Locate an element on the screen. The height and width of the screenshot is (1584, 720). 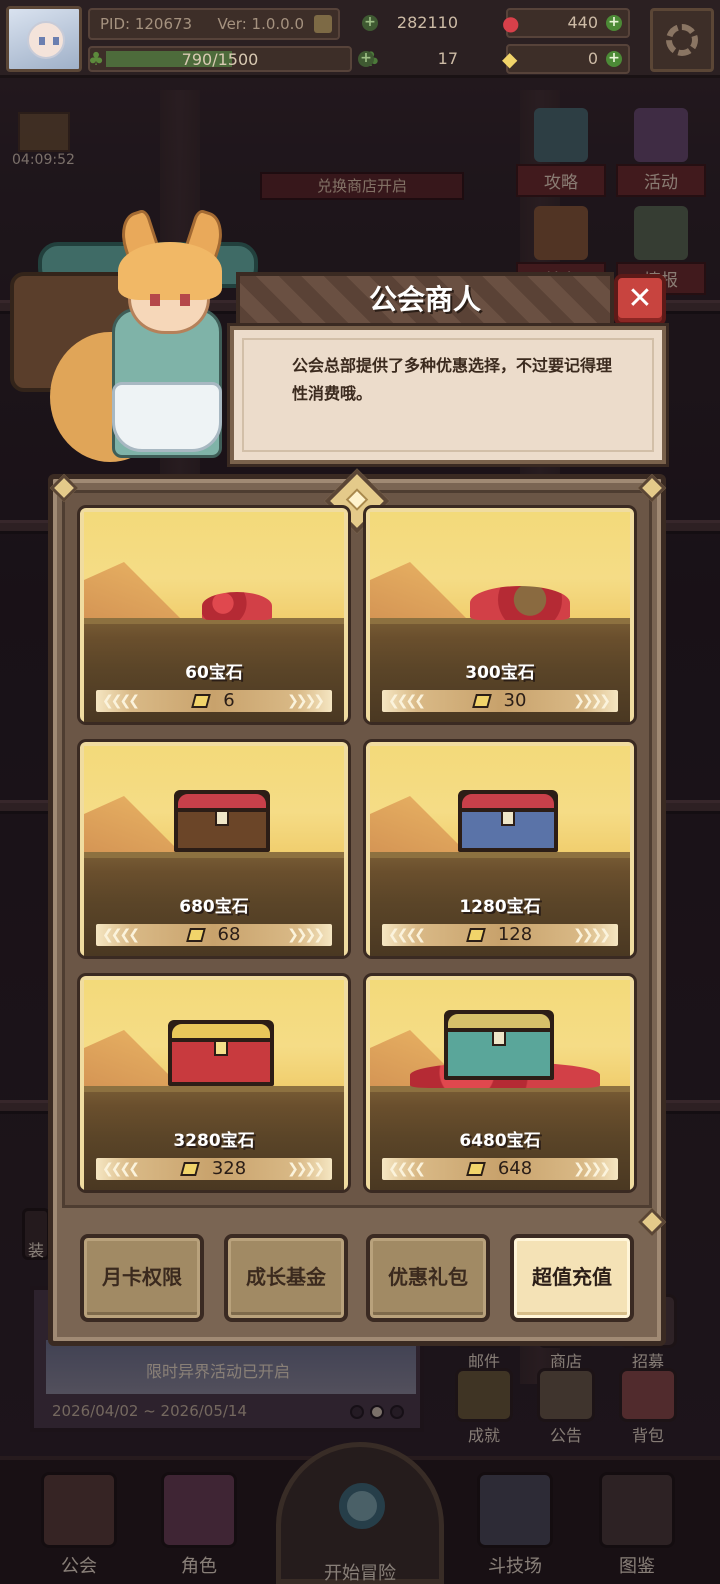
player-id-box: PID: 120673 Ver: 1.0.0.0 is located at coordinates (214, 24).